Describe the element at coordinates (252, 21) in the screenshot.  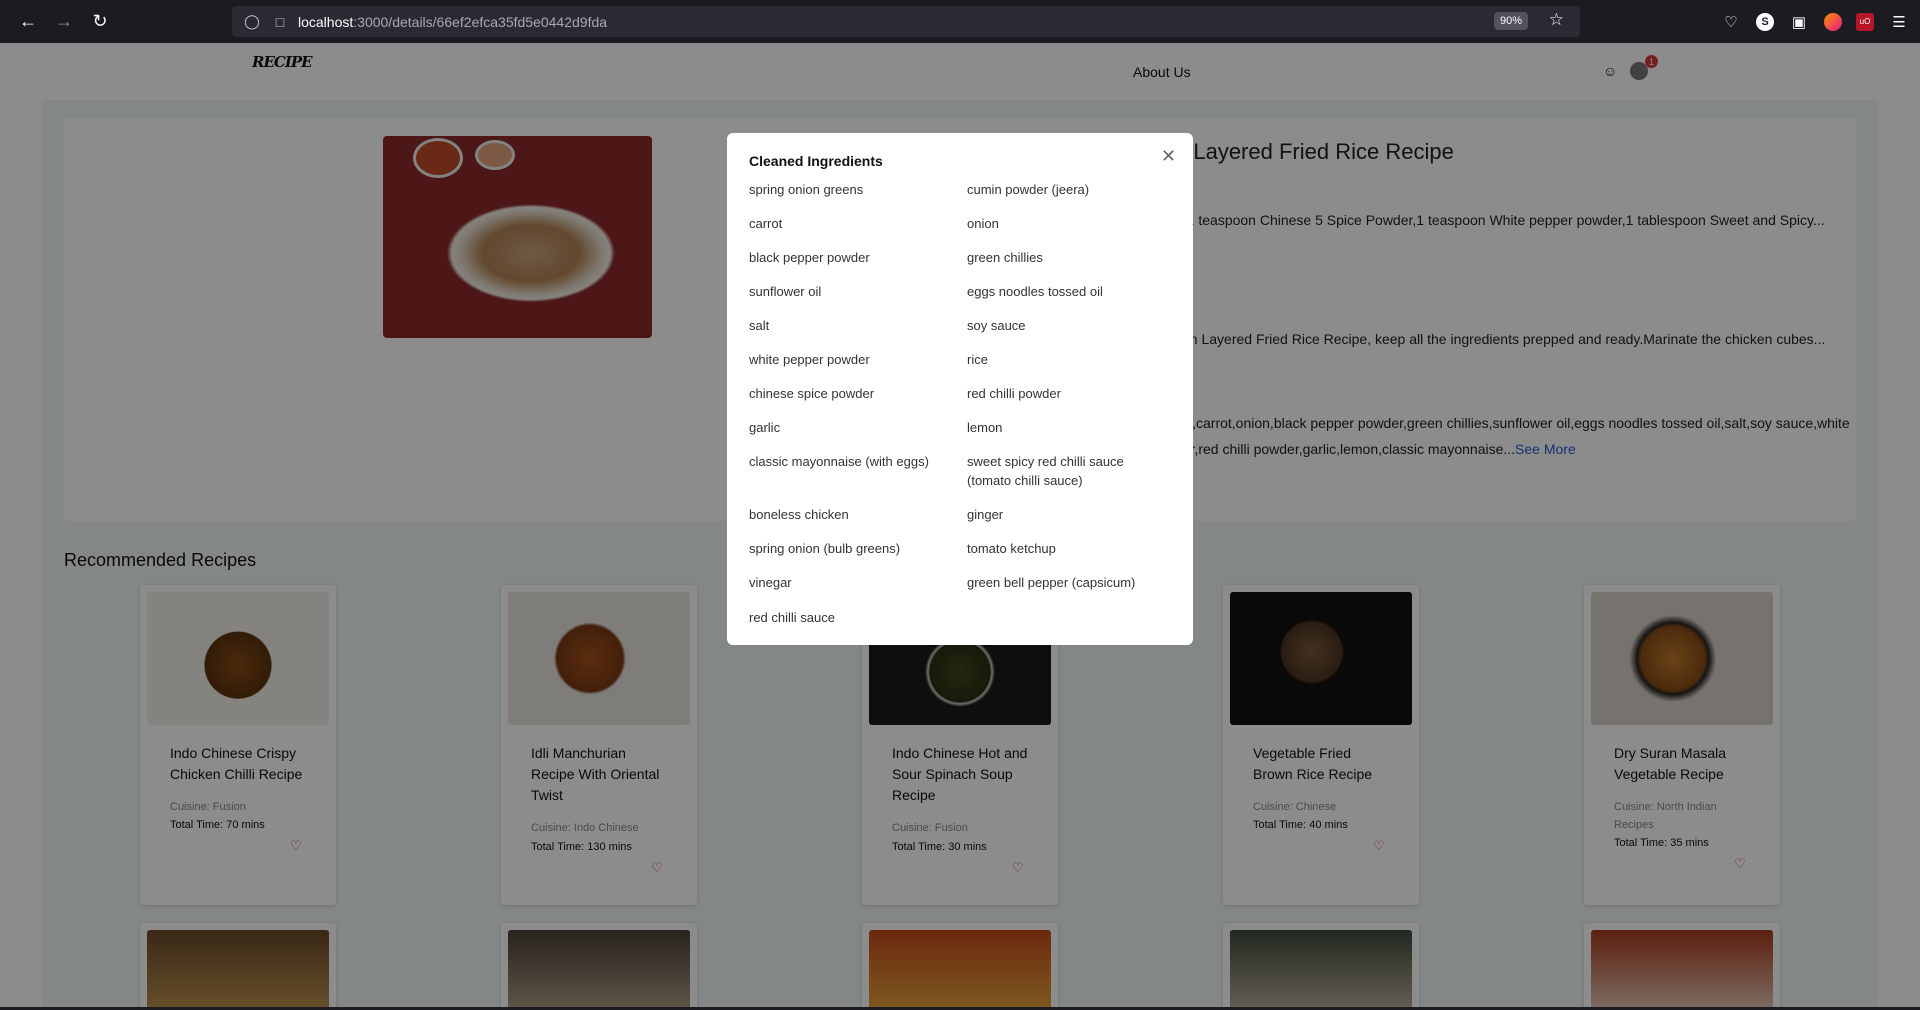
I see `shield-icon: ◯` at that location.